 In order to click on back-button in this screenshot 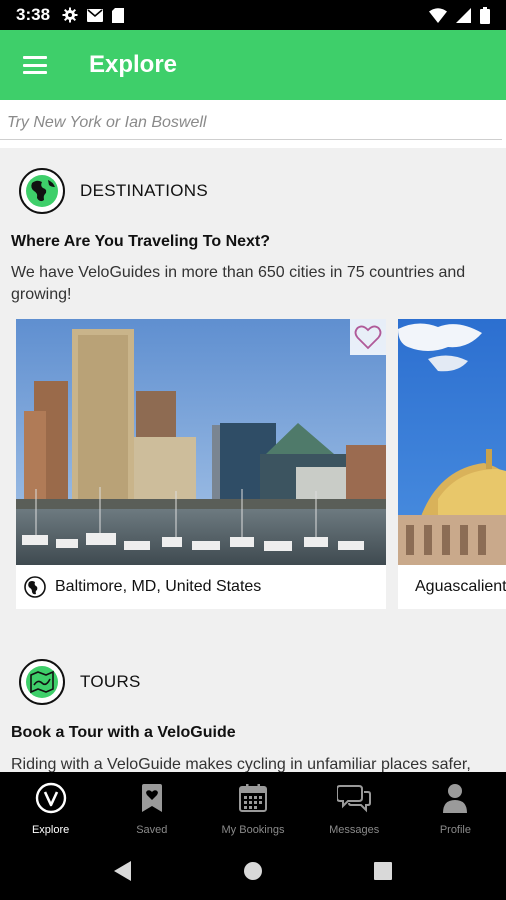, I will do `click(123, 871)`.